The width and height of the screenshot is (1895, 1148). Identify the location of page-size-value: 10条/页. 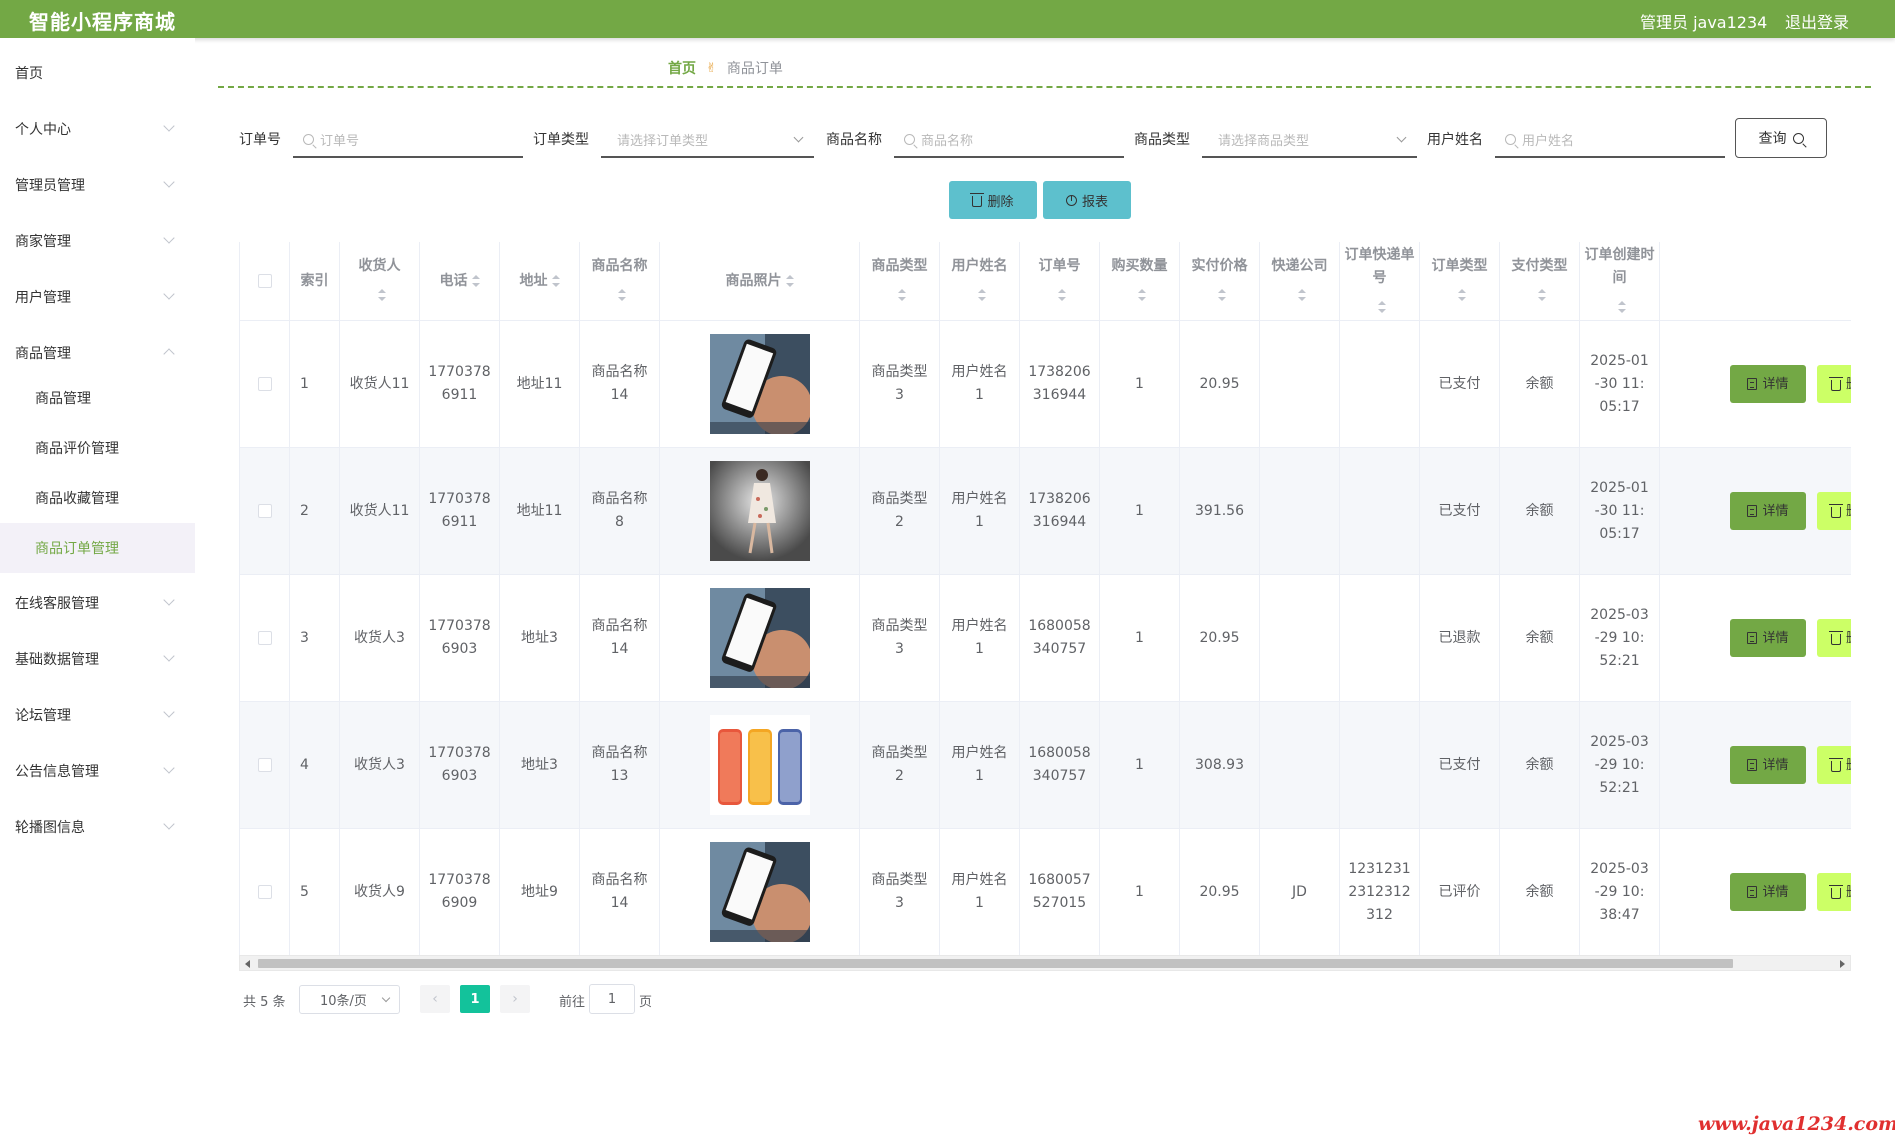
(343, 1001).